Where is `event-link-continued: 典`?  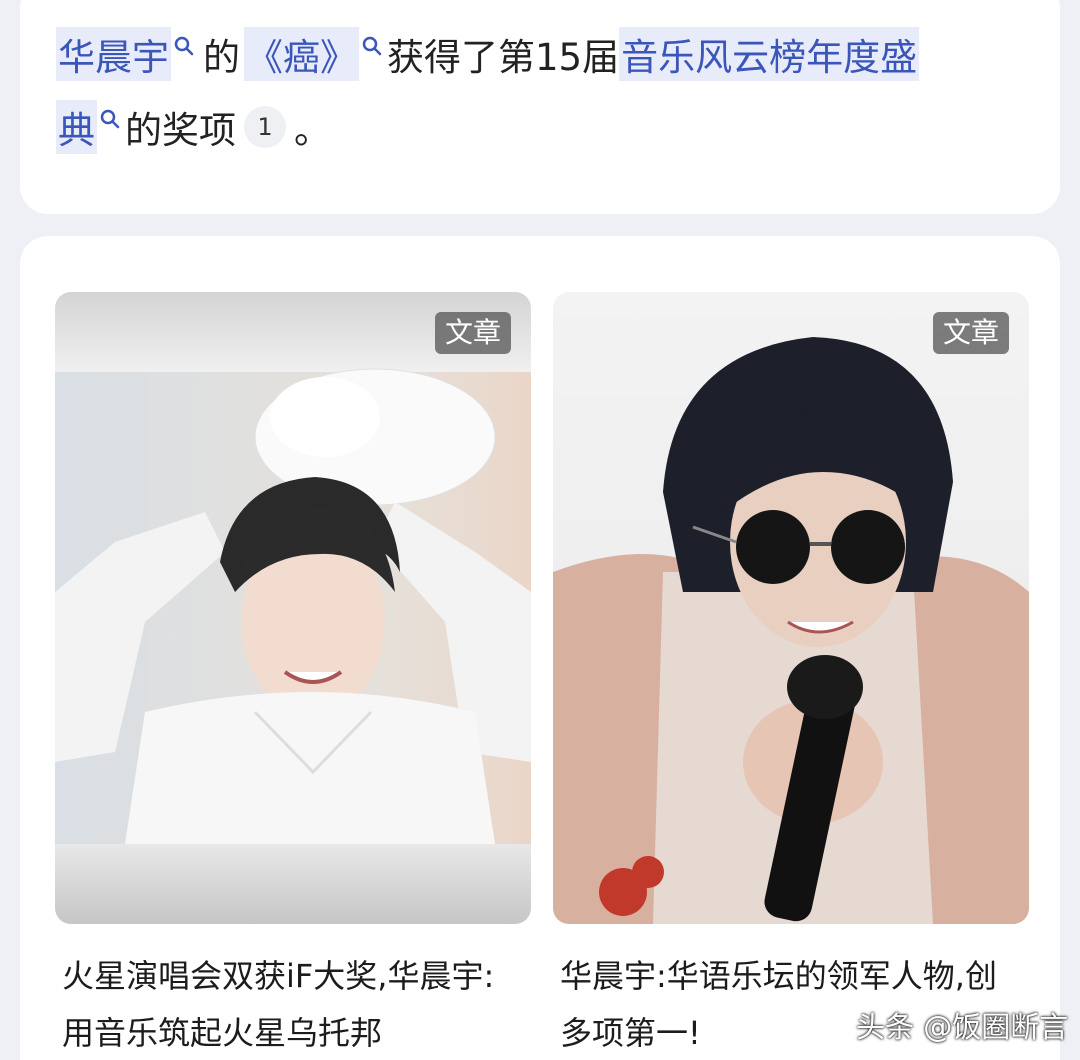 event-link-continued: 典 is located at coordinates (76, 127).